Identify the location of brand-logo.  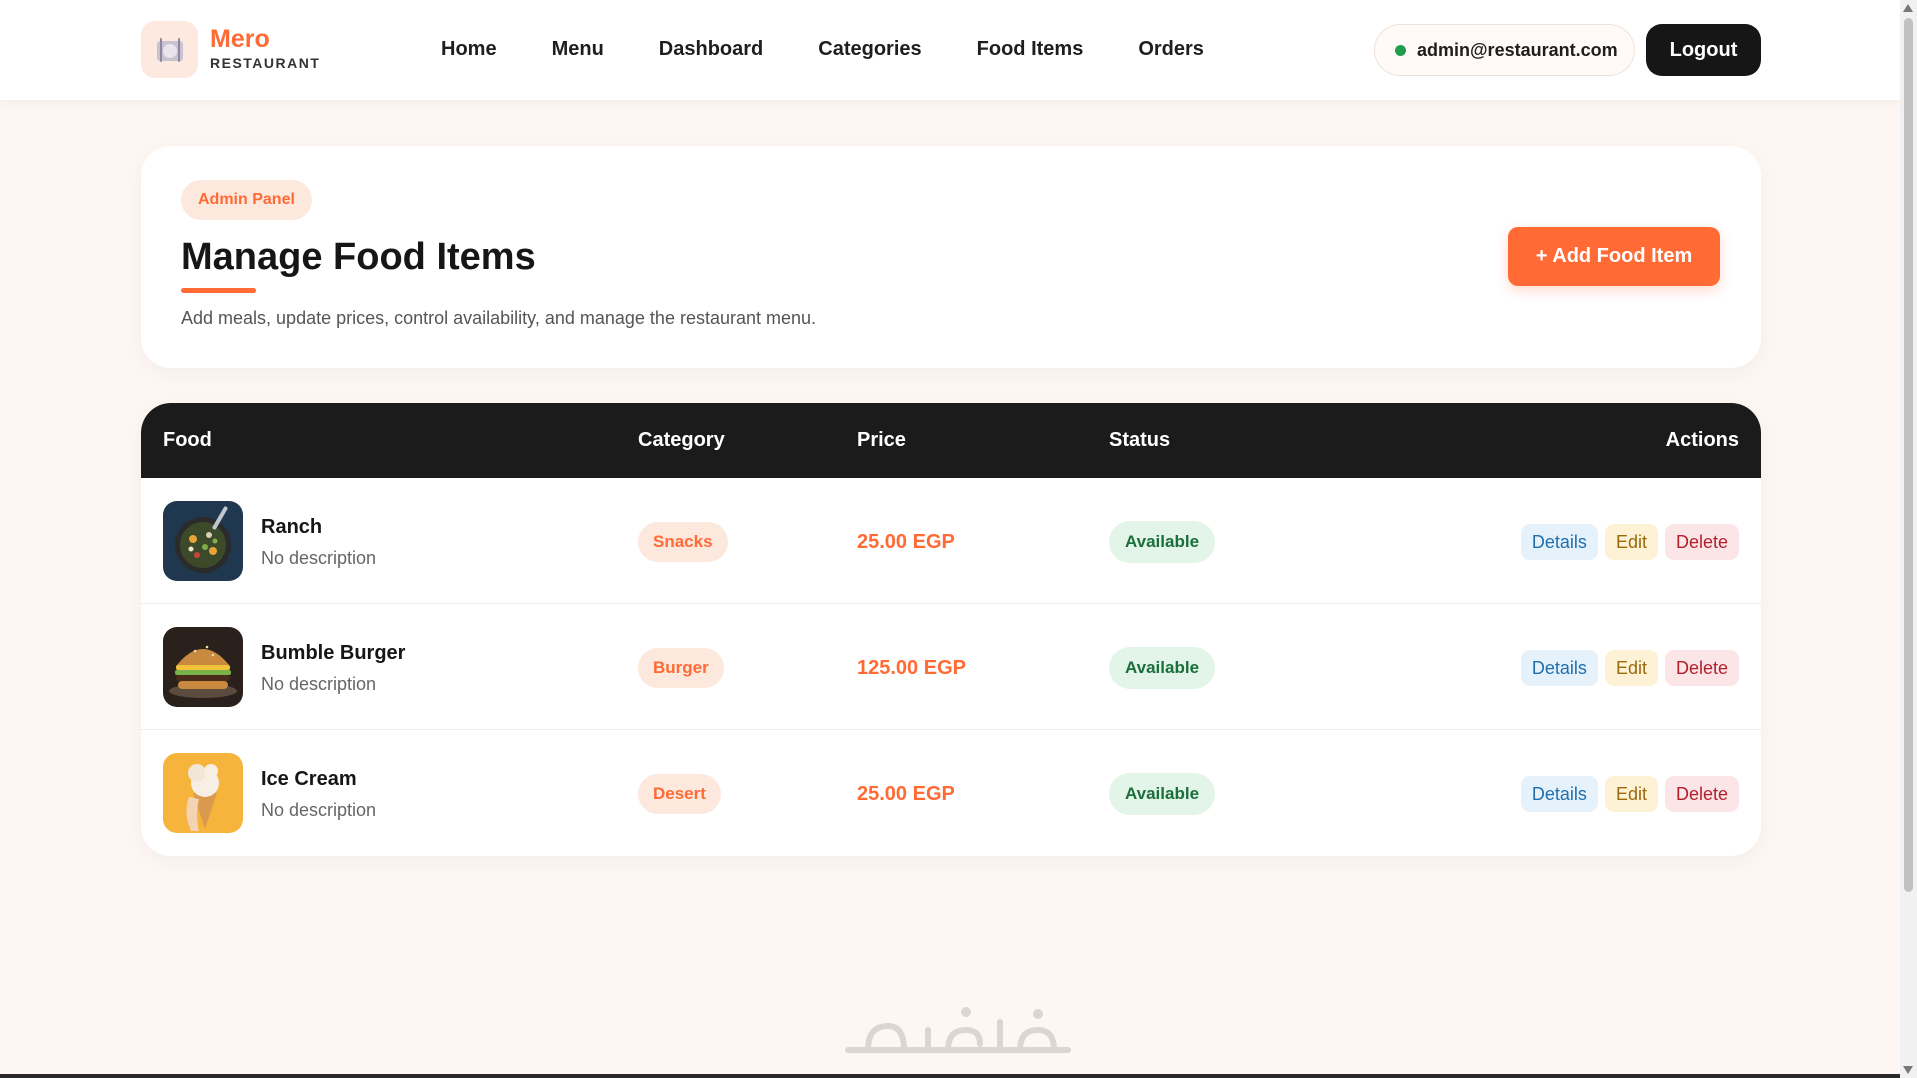
(169, 49).